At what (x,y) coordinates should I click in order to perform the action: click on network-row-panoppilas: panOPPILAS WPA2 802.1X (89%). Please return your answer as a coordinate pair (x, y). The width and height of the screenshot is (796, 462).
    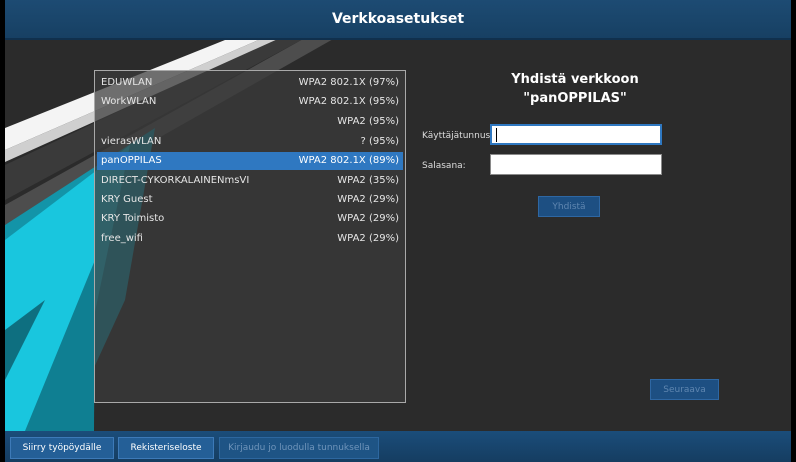
    Looking at the image, I should click on (250, 161).